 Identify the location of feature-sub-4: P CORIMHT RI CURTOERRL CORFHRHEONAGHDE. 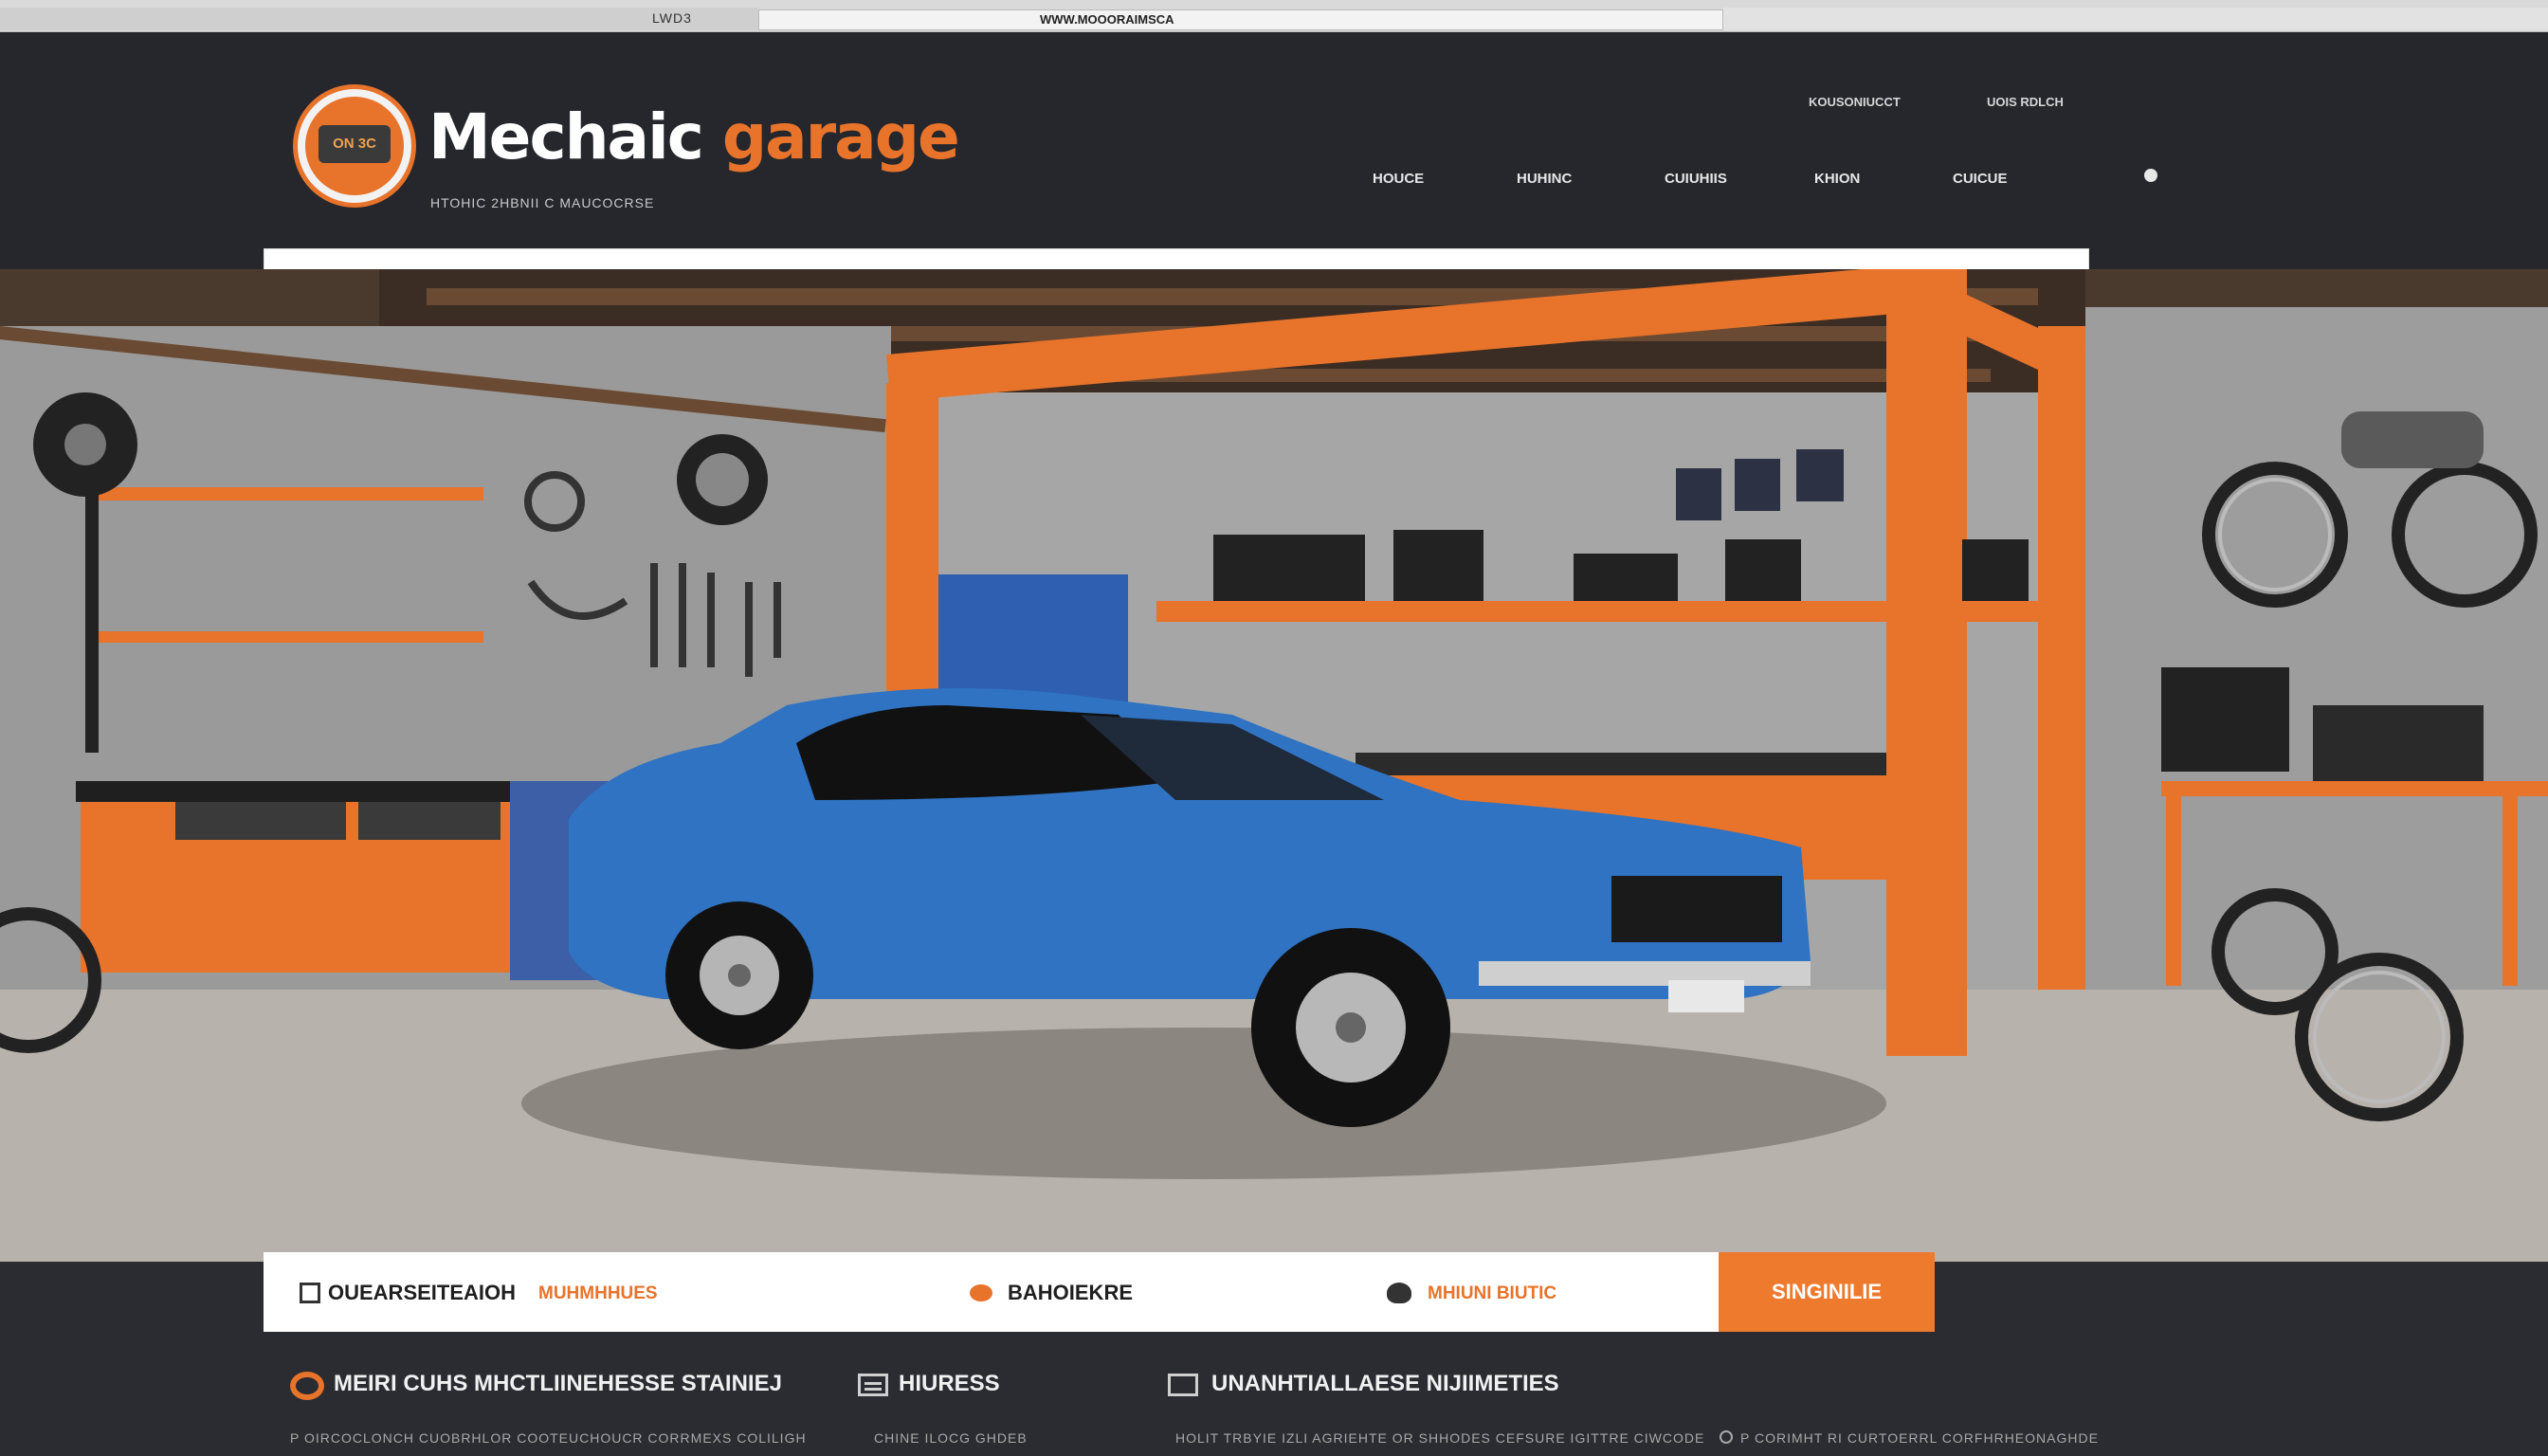
(1919, 1438).